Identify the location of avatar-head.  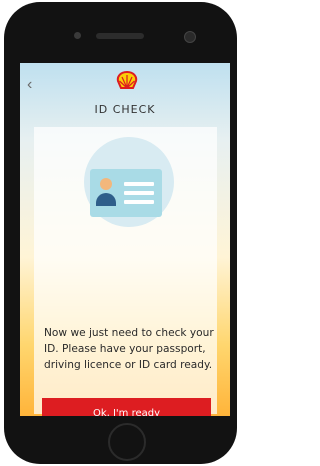
(106, 184).